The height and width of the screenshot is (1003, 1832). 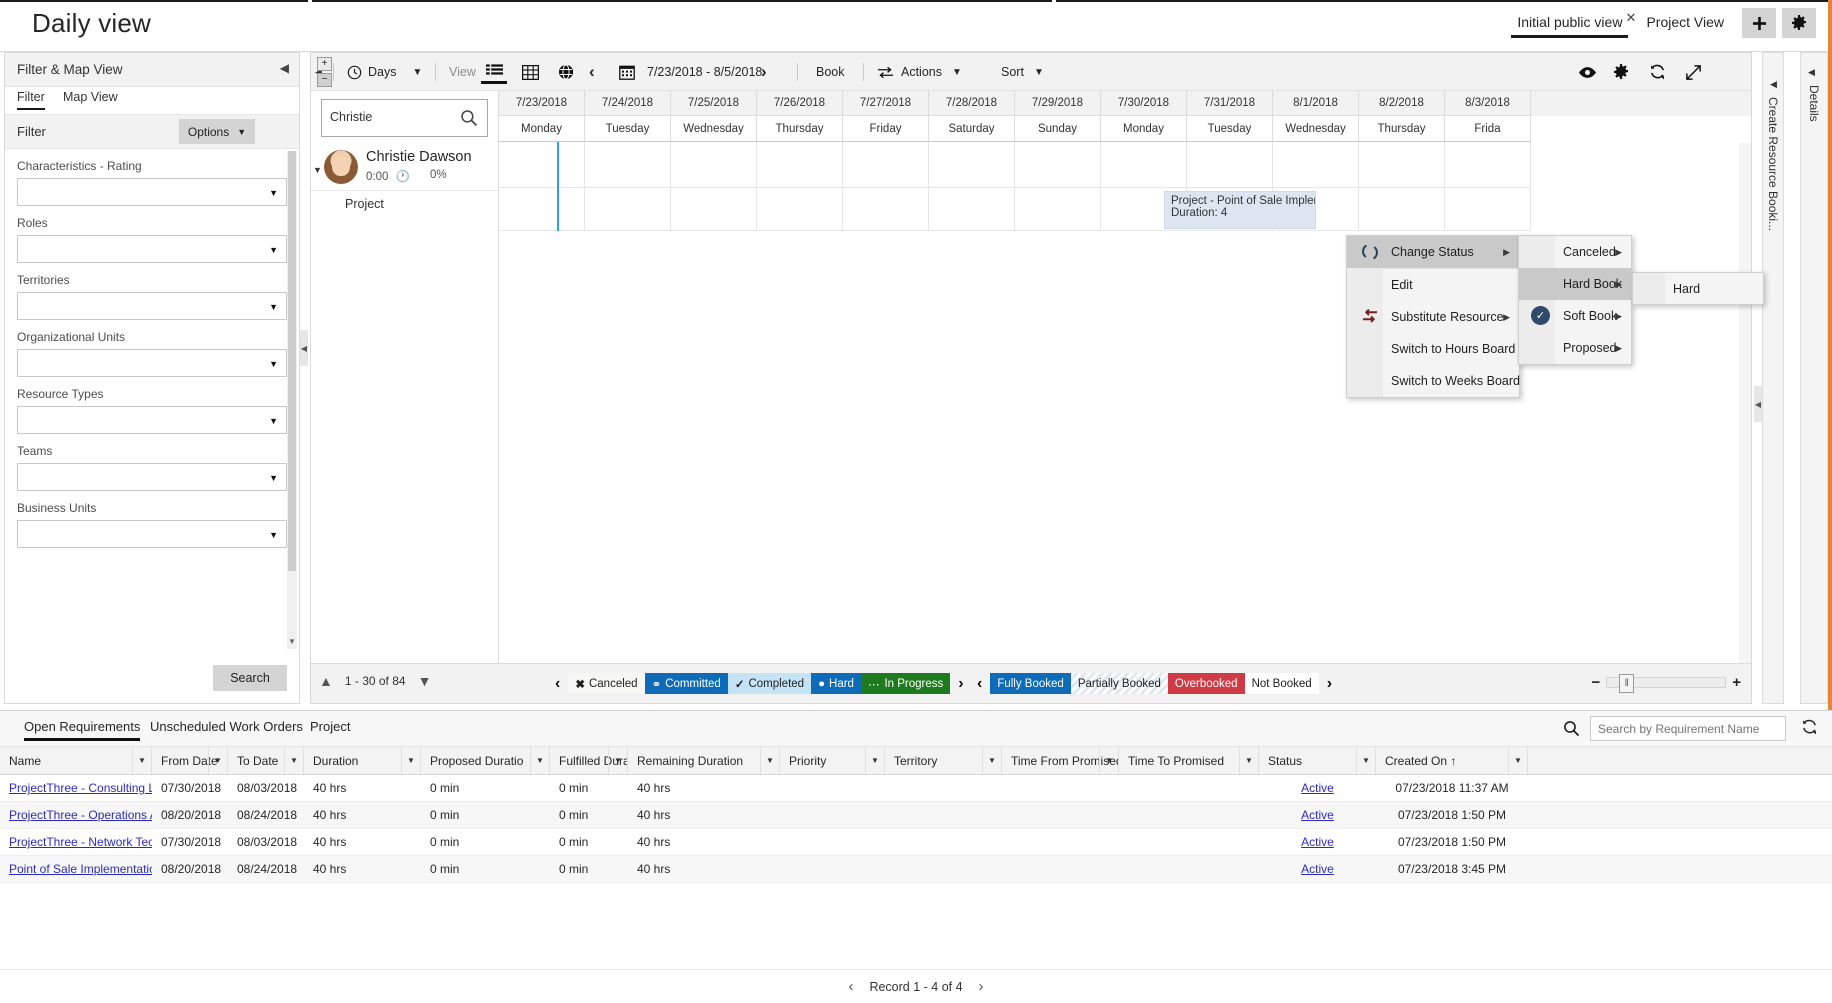 What do you see at coordinates (1575, 348) in the screenshot?
I see `status-item-proposed: Proposed ▶` at bounding box center [1575, 348].